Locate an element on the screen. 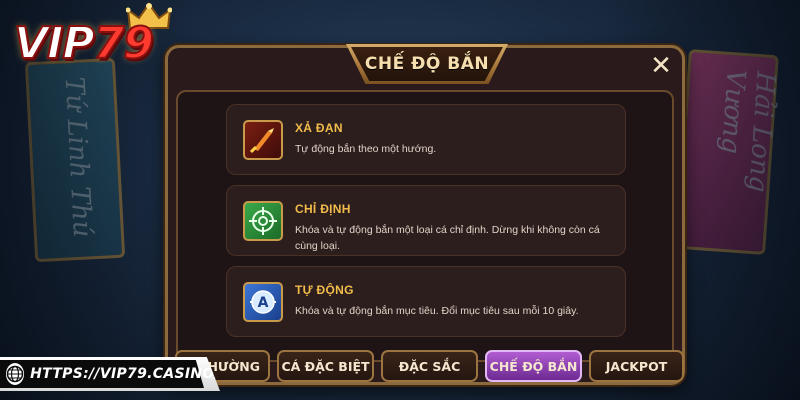  dialog-title: CHẾ ĐỘ BẮN is located at coordinates (427, 64).